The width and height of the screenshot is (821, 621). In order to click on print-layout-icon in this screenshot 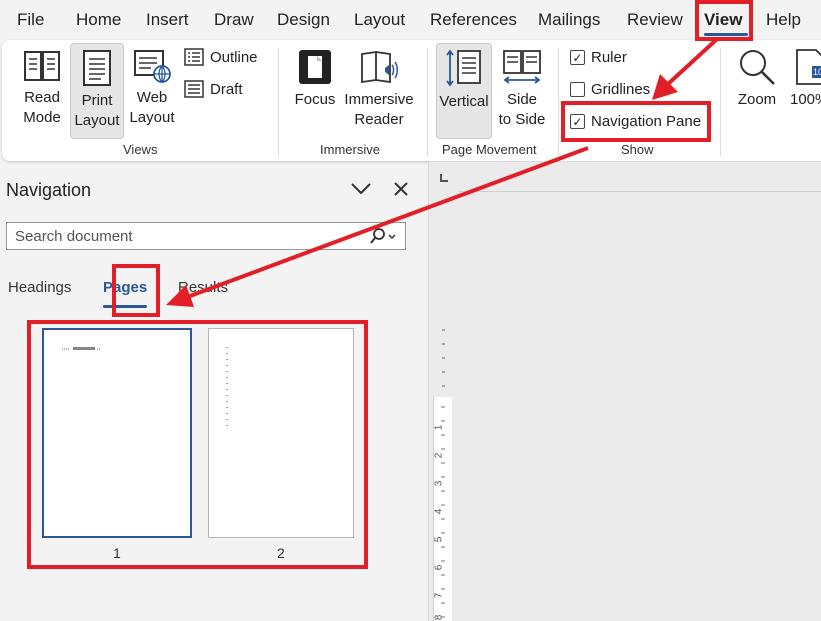, I will do `click(97, 68)`.